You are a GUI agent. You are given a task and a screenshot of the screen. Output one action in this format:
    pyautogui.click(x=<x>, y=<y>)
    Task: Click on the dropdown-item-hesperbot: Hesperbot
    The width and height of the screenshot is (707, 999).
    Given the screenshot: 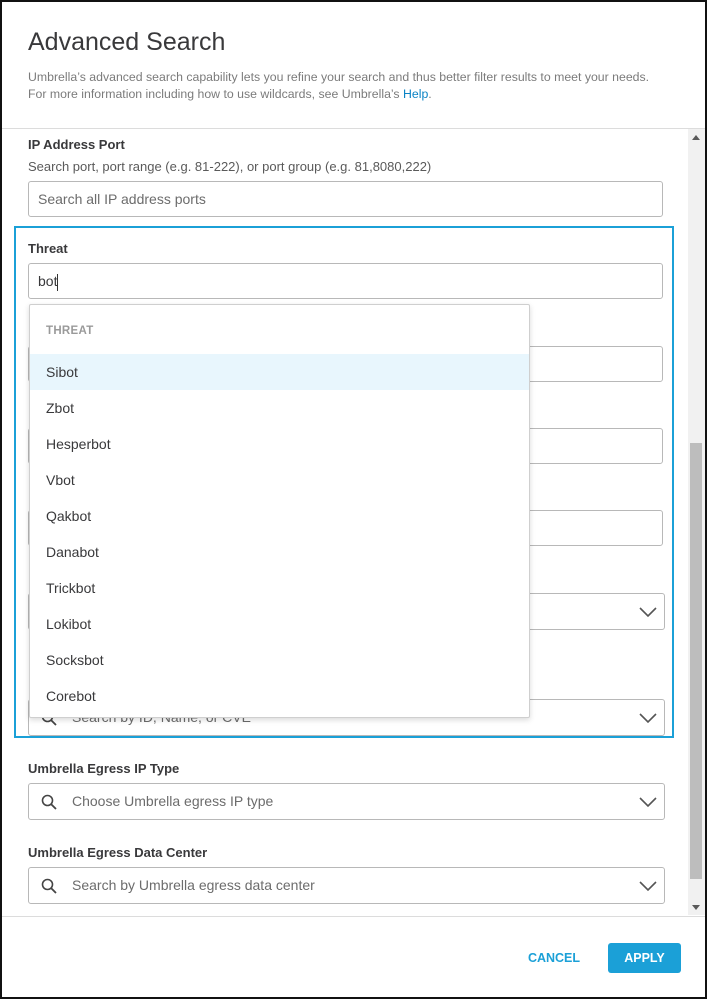 What is the action you would take?
    pyautogui.click(x=279, y=444)
    